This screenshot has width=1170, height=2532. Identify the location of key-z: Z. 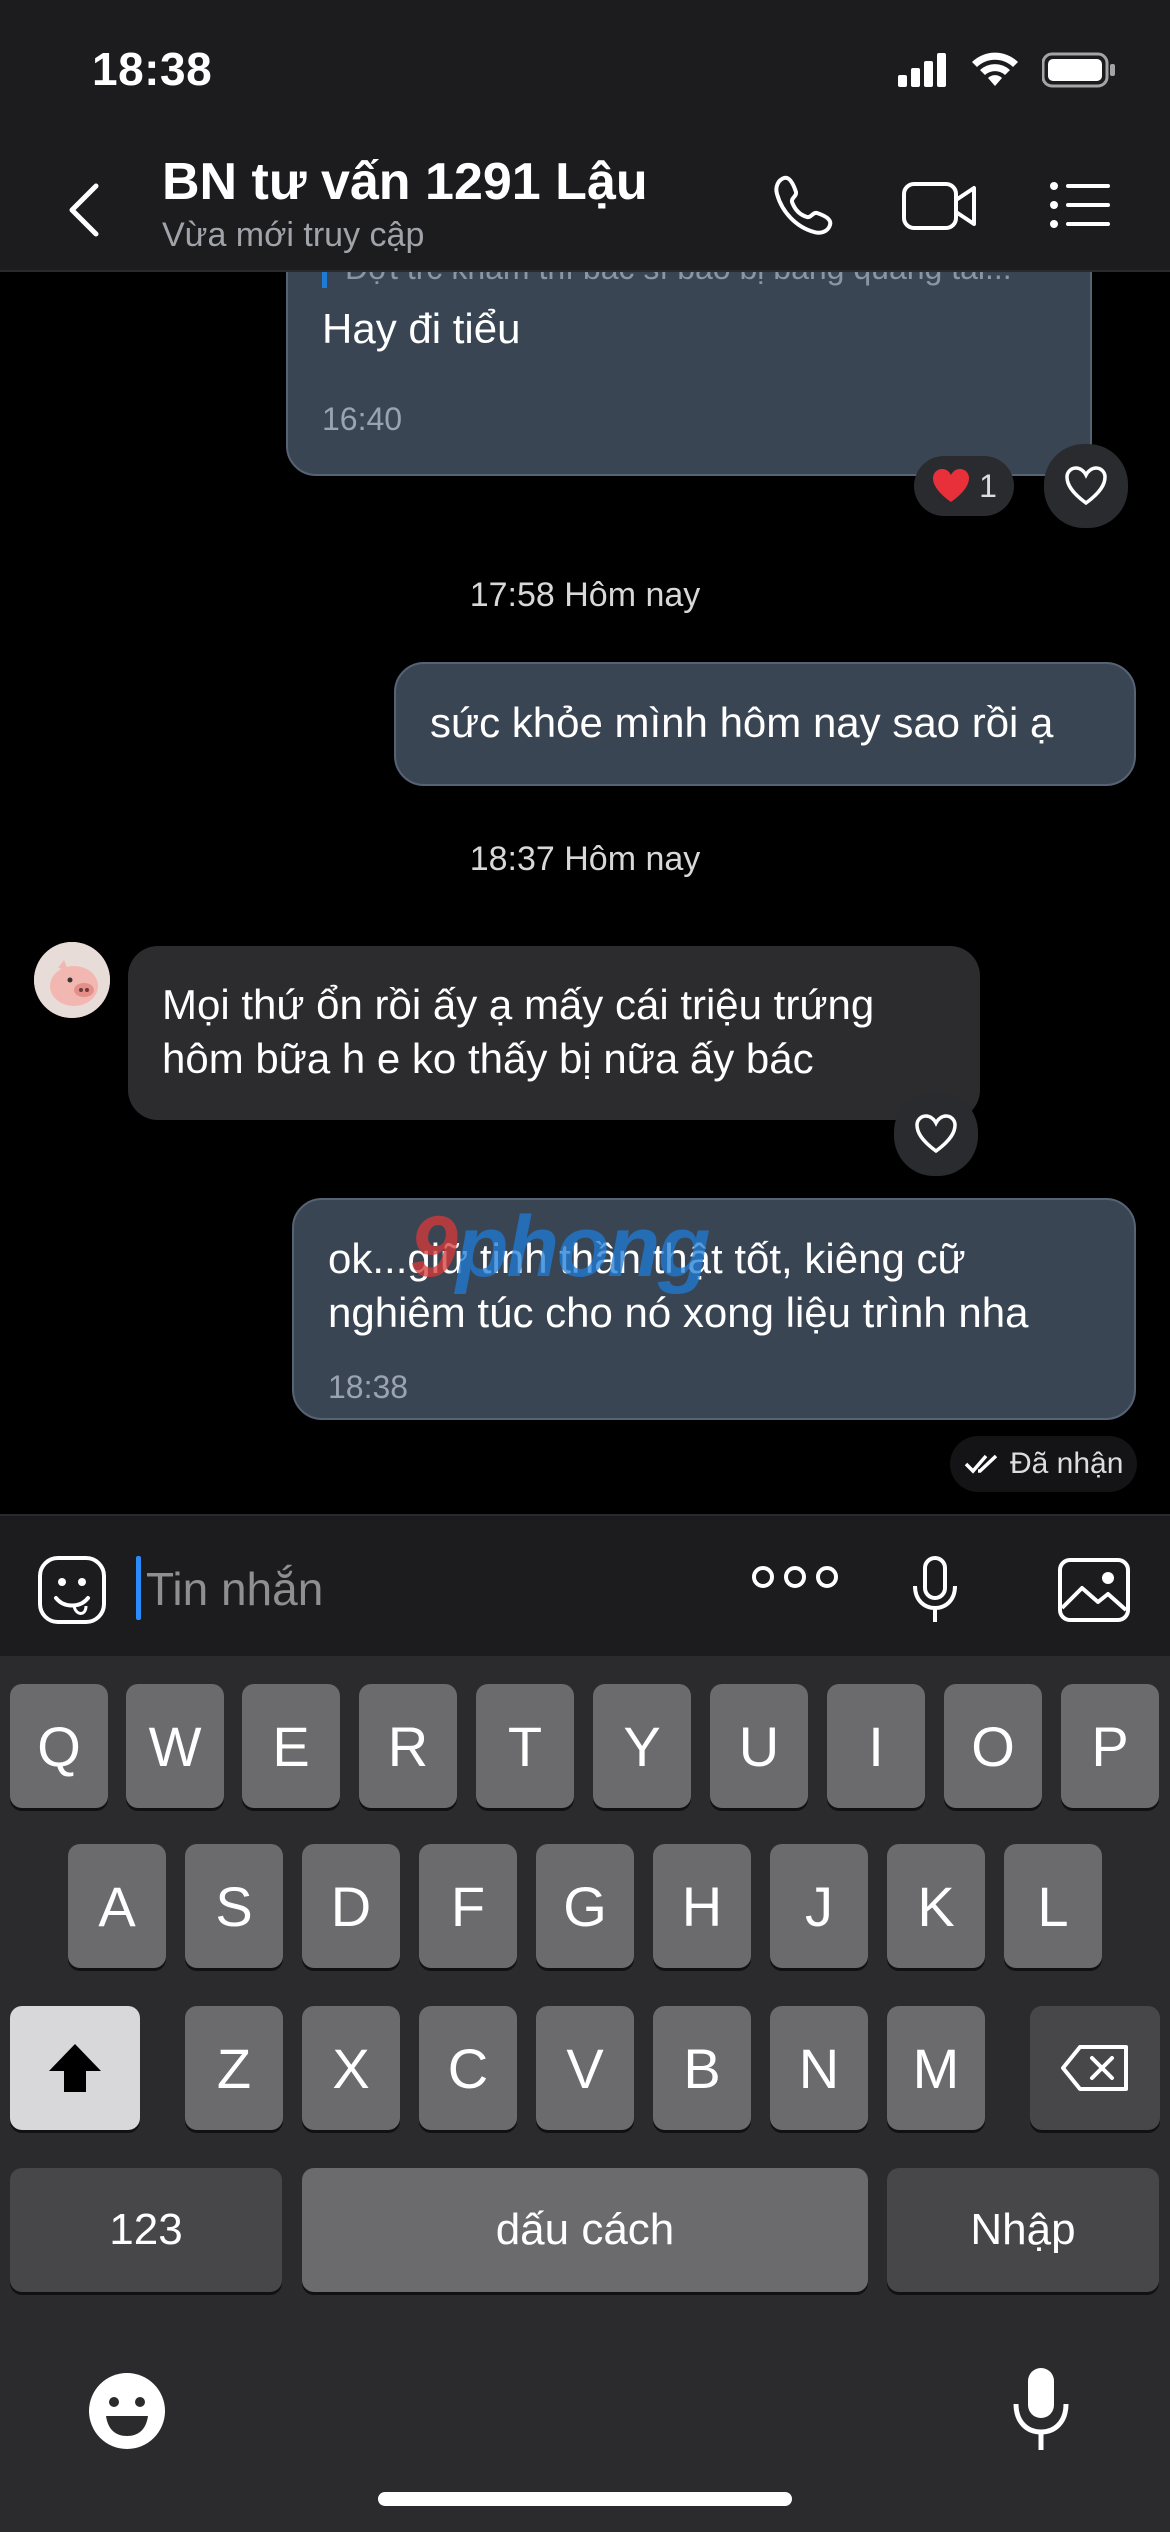
(234, 2068).